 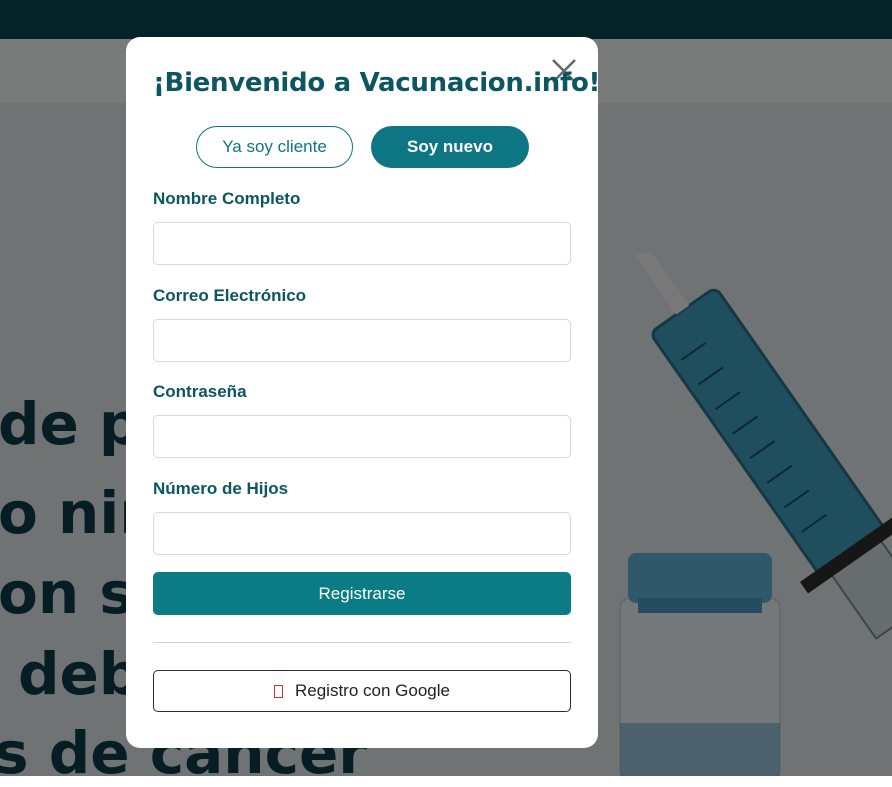 What do you see at coordinates (221, 488) in the screenshot?
I see `children-count-label: Número de Hijos` at bounding box center [221, 488].